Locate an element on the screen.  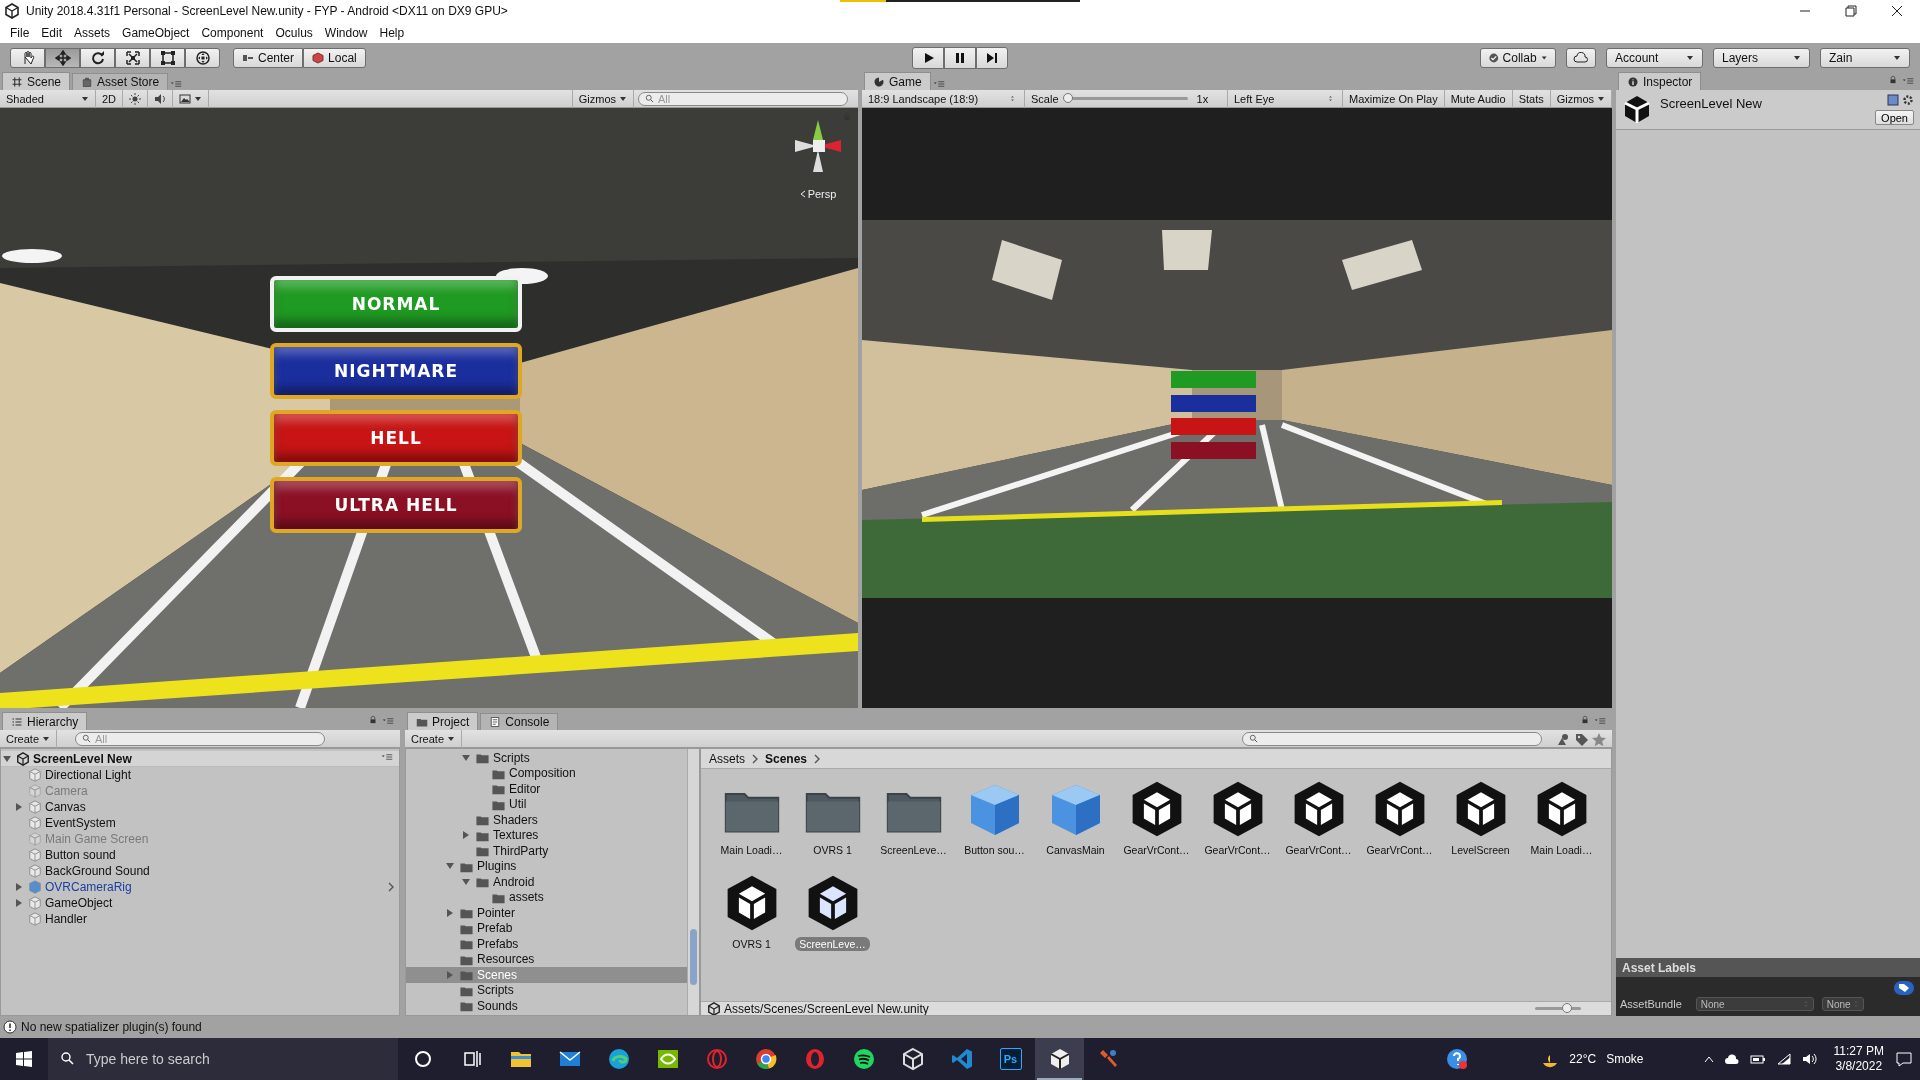
menu-item: Help is located at coordinates (392, 32).